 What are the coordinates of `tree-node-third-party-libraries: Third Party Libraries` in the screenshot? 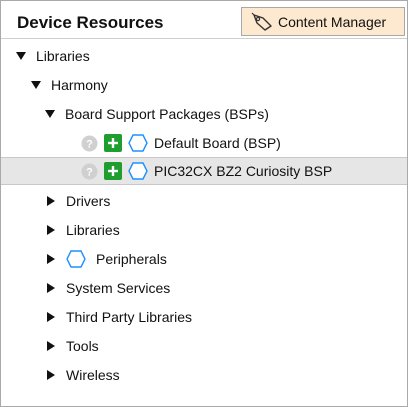 It's located at (204, 317).